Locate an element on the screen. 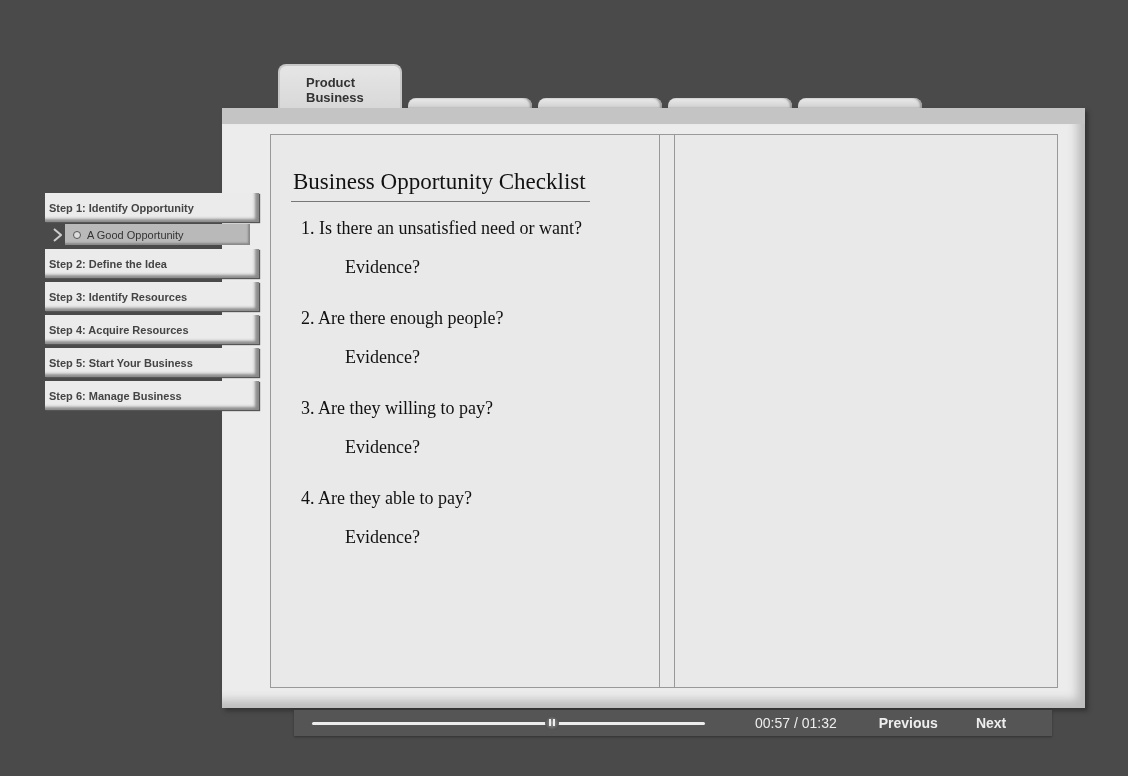 The width and height of the screenshot is (1128, 776). checklist-question: 2. Are there enough people? is located at coordinates (403, 318).